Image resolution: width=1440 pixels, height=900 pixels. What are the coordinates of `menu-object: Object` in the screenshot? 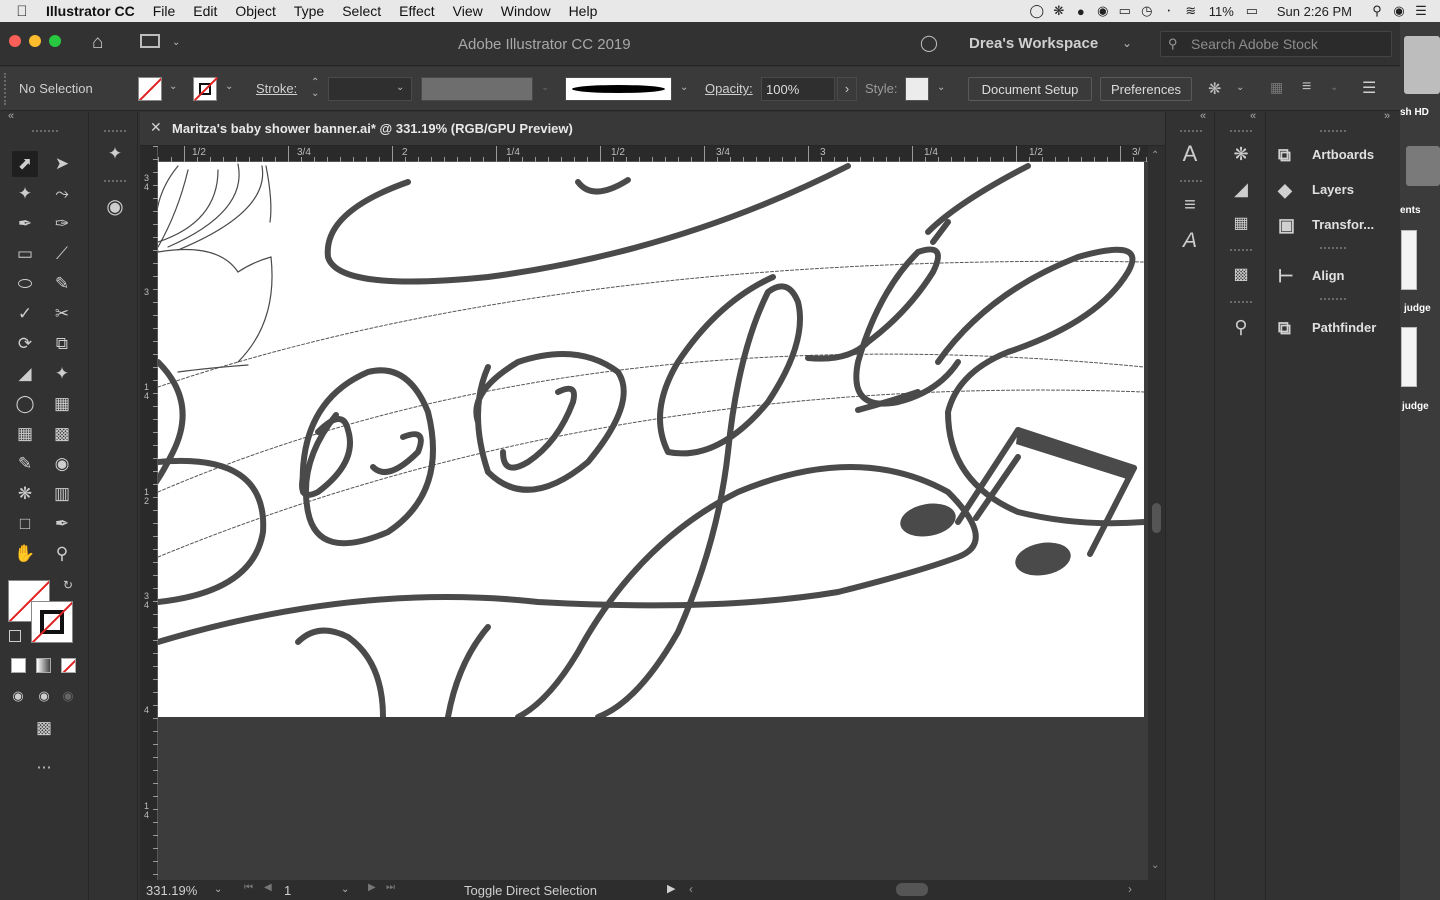 It's located at (255, 11).